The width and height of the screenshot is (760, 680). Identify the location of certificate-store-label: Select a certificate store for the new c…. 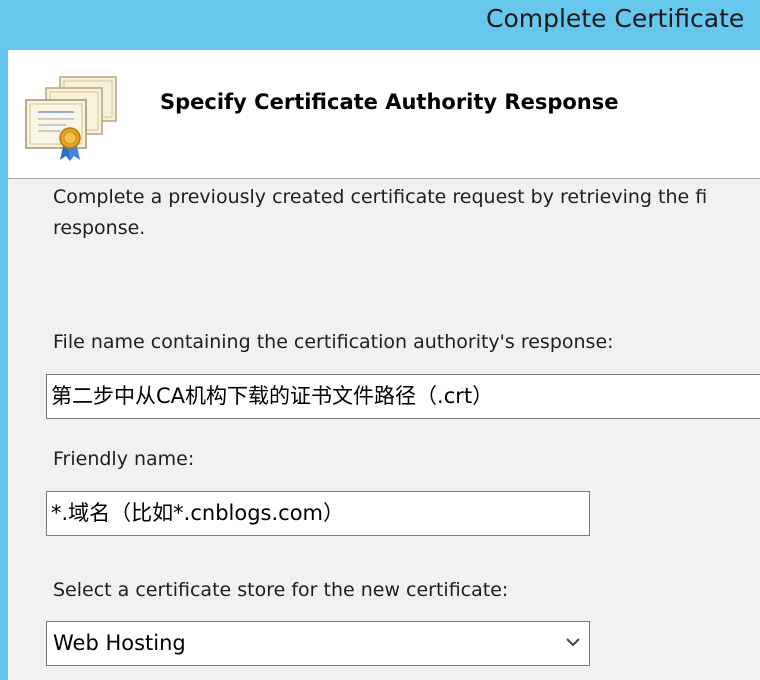
(281, 590).